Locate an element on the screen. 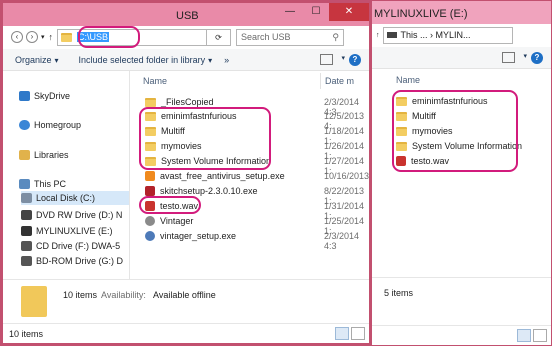 This screenshot has height=346, width=552. nav-label: Homegroup is located at coordinates (58, 125).